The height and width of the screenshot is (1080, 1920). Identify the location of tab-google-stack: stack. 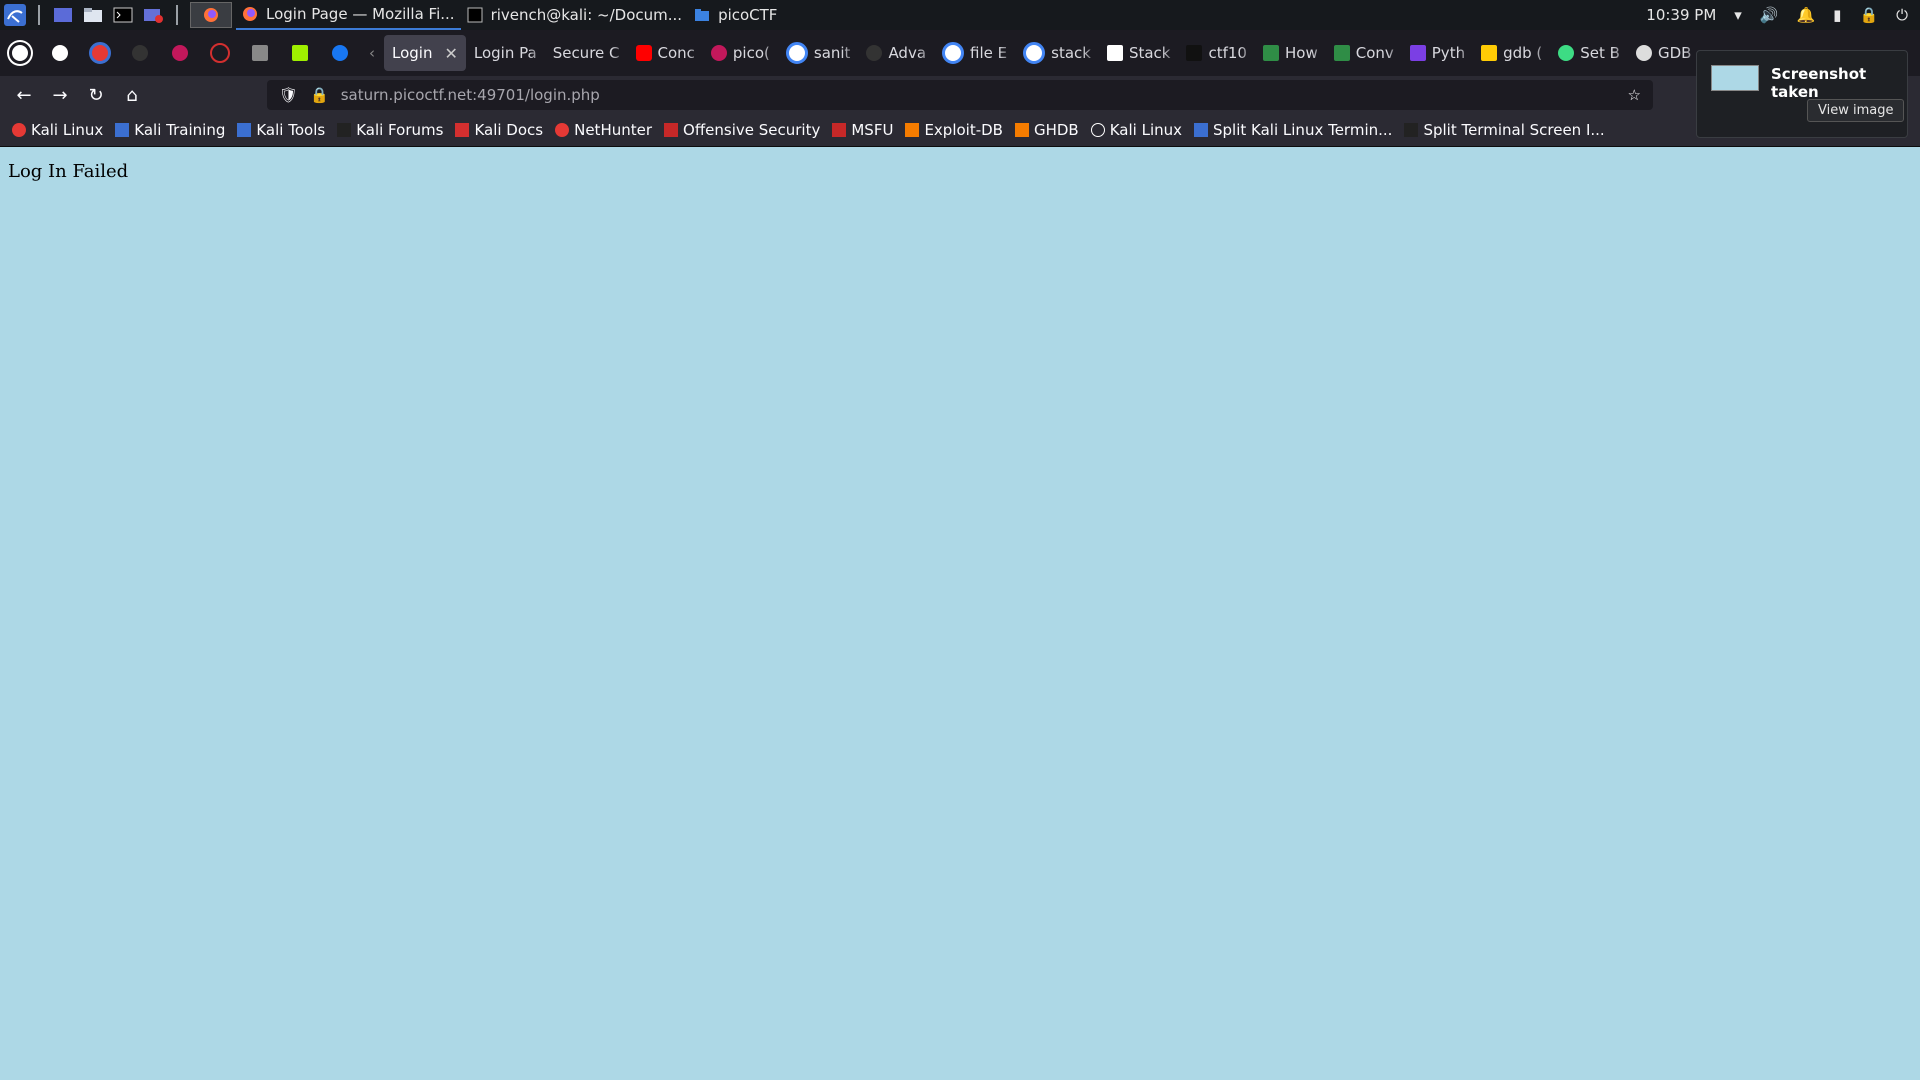
(1057, 53).